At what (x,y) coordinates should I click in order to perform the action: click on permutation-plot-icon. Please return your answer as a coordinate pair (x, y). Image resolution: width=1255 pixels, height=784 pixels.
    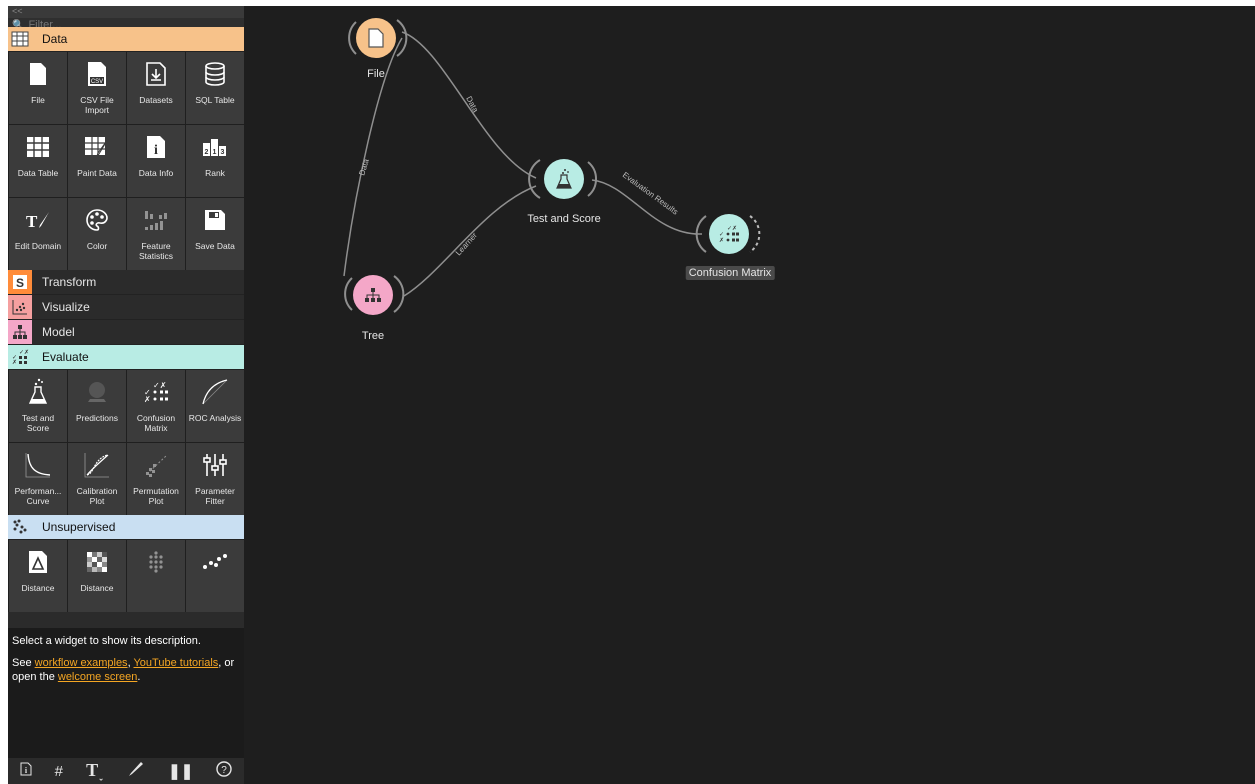
    Looking at the image, I should click on (156, 465).